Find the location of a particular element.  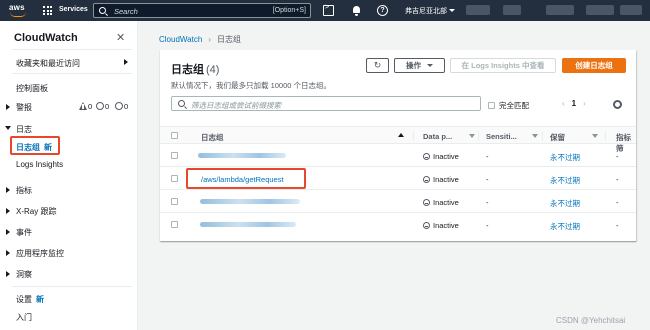

sort-ascending-icon is located at coordinates (401, 135).